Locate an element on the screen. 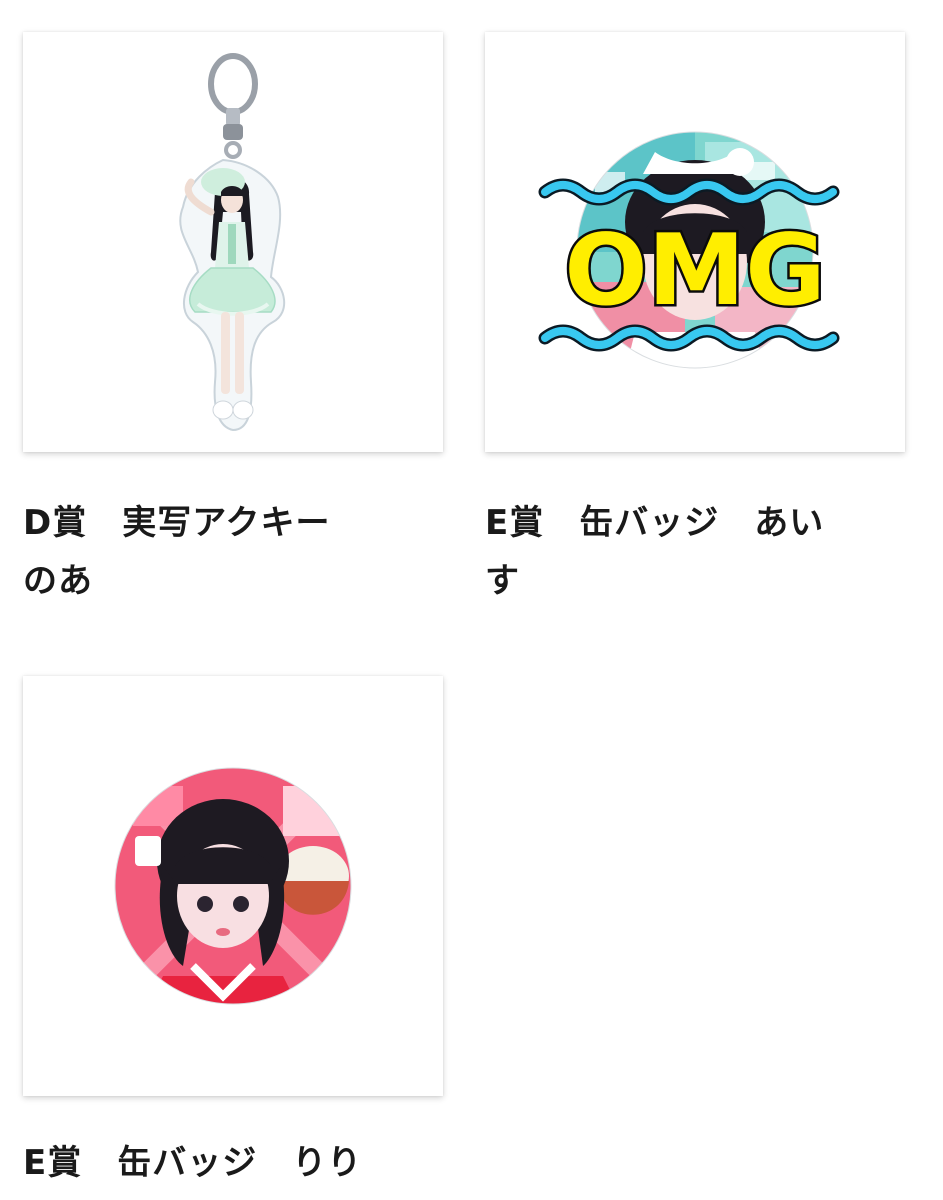 This screenshot has width=943, height=1200. can-badge-omg-illustration: OMG is located at coordinates (689, 250).